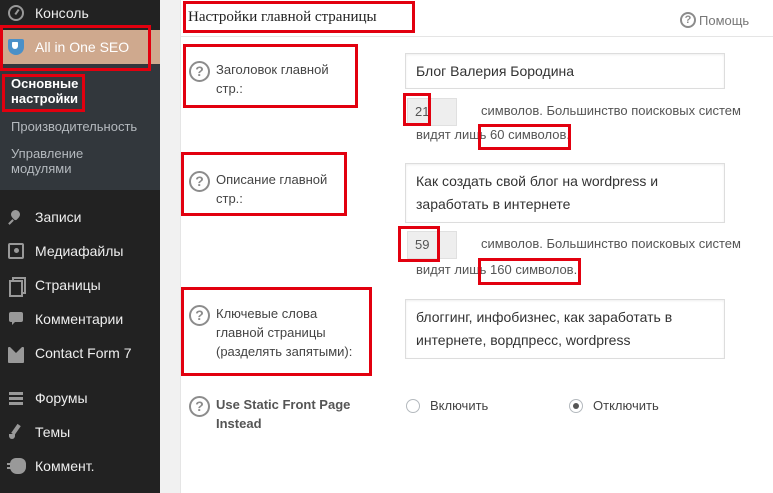 This screenshot has width=773, height=493. I want to click on mail-icon, so click(16, 355).